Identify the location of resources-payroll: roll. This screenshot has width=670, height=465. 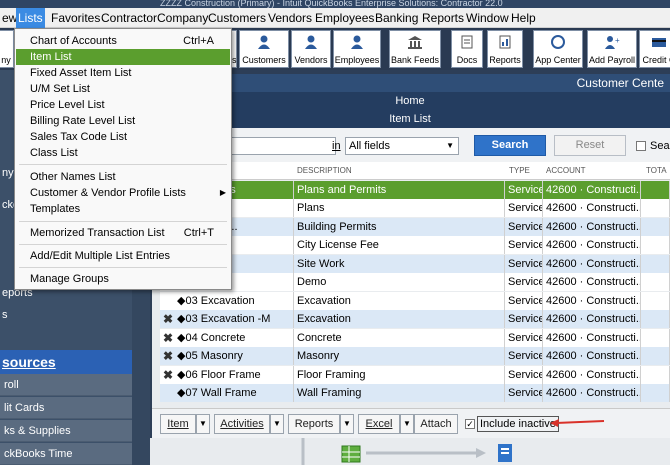
(66, 385).